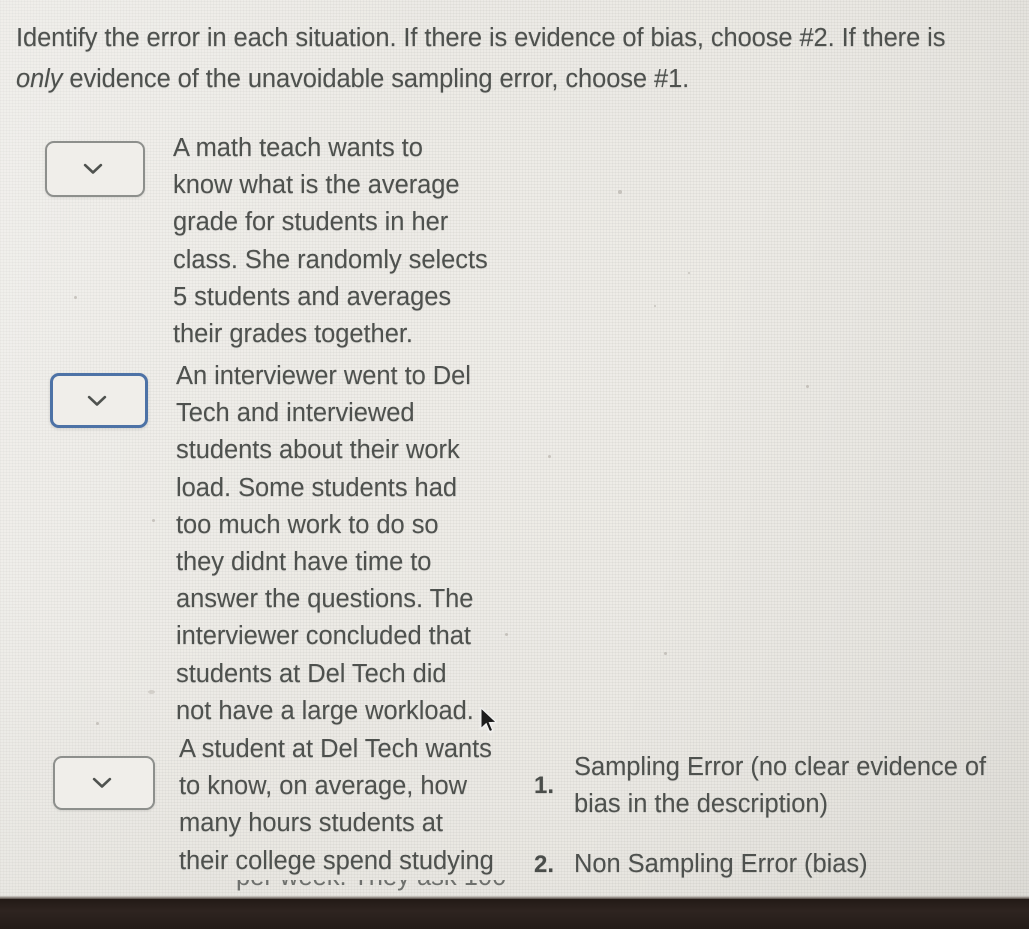 This screenshot has height=929, width=1029. What do you see at coordinates (396, 888) in the screenshot?
I see `clipped-question-text: per week. They ask 100` at bounding box center [396, 888].